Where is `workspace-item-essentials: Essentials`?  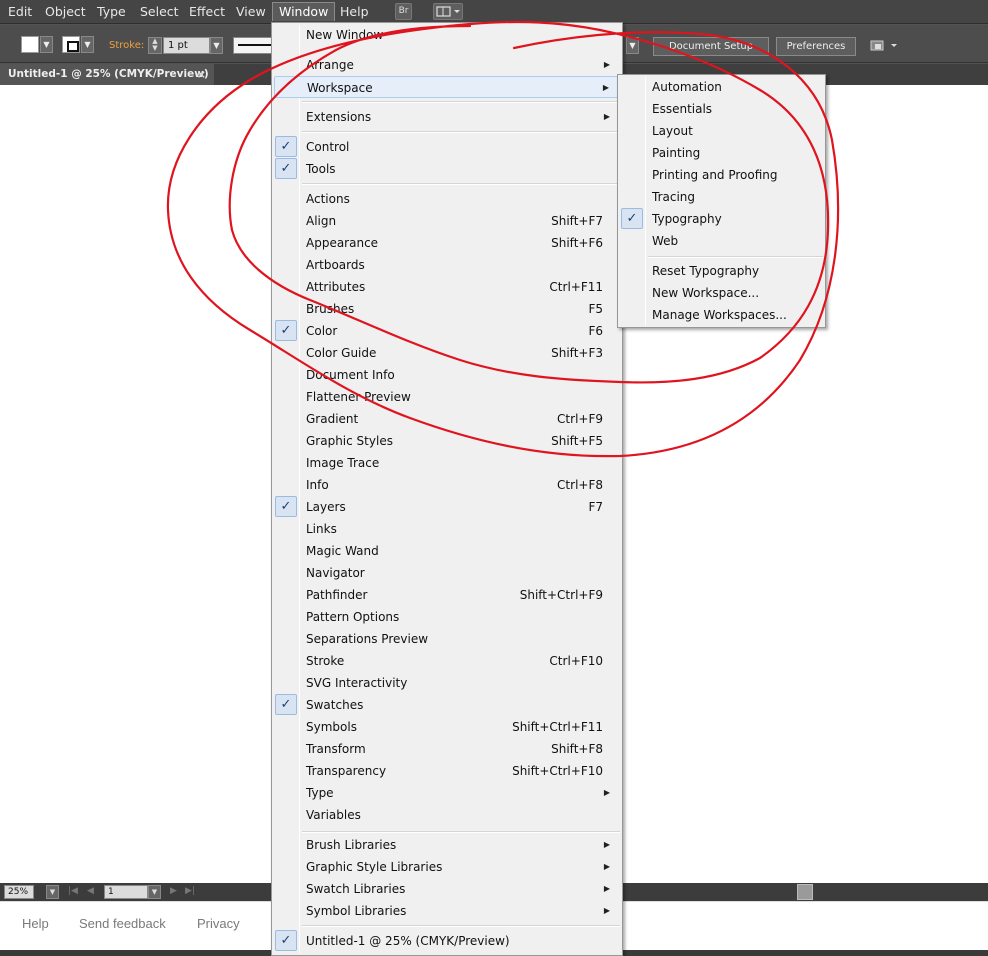 workspace-item-essentials: Essentials is located at coordinates (721, 109).